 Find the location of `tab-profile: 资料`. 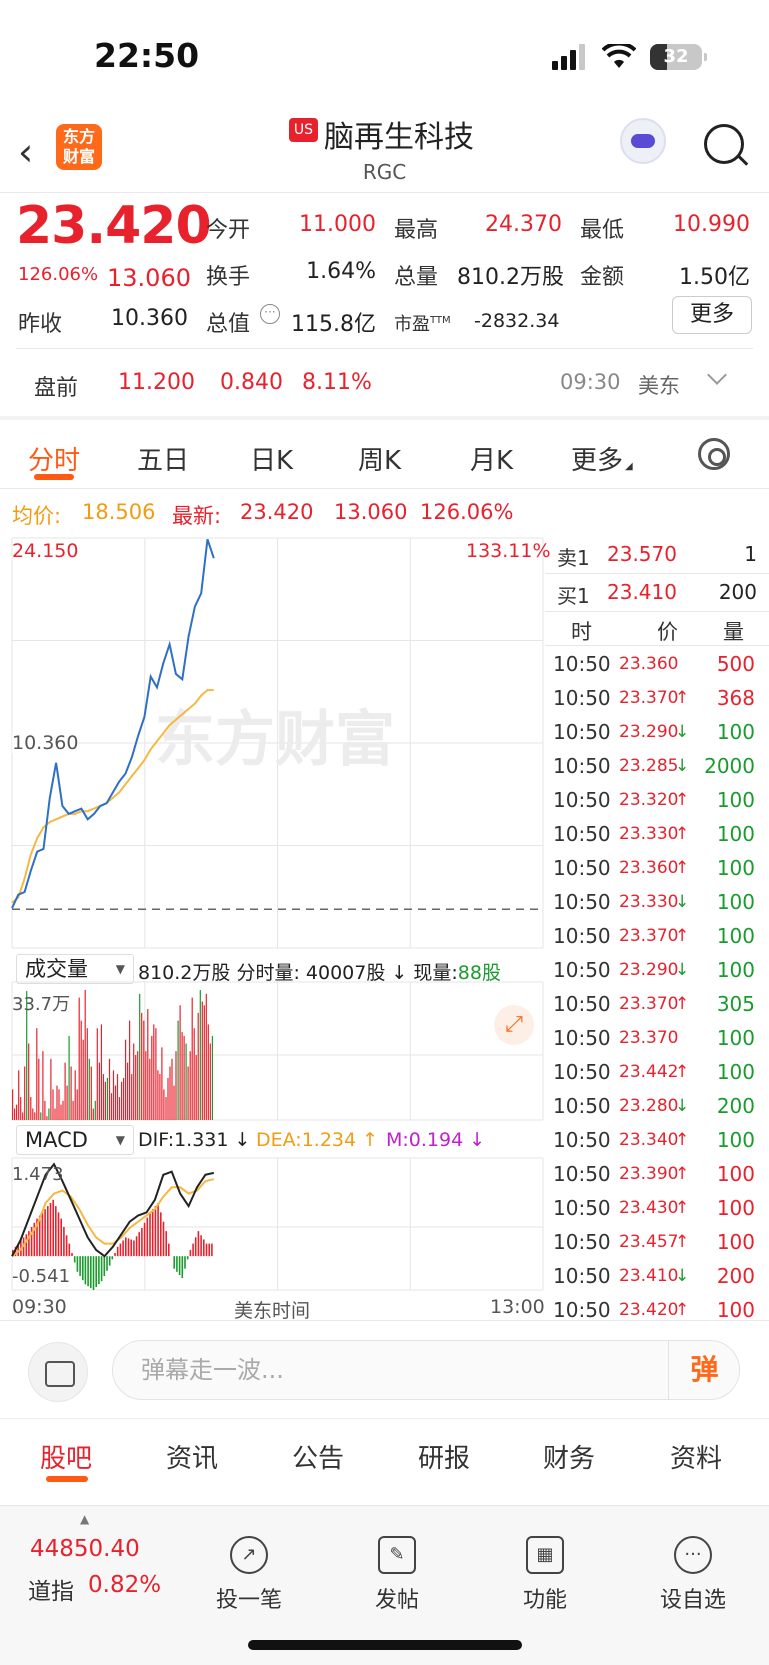

tab-profile: 资料 is located at coordinates (696, 1456).